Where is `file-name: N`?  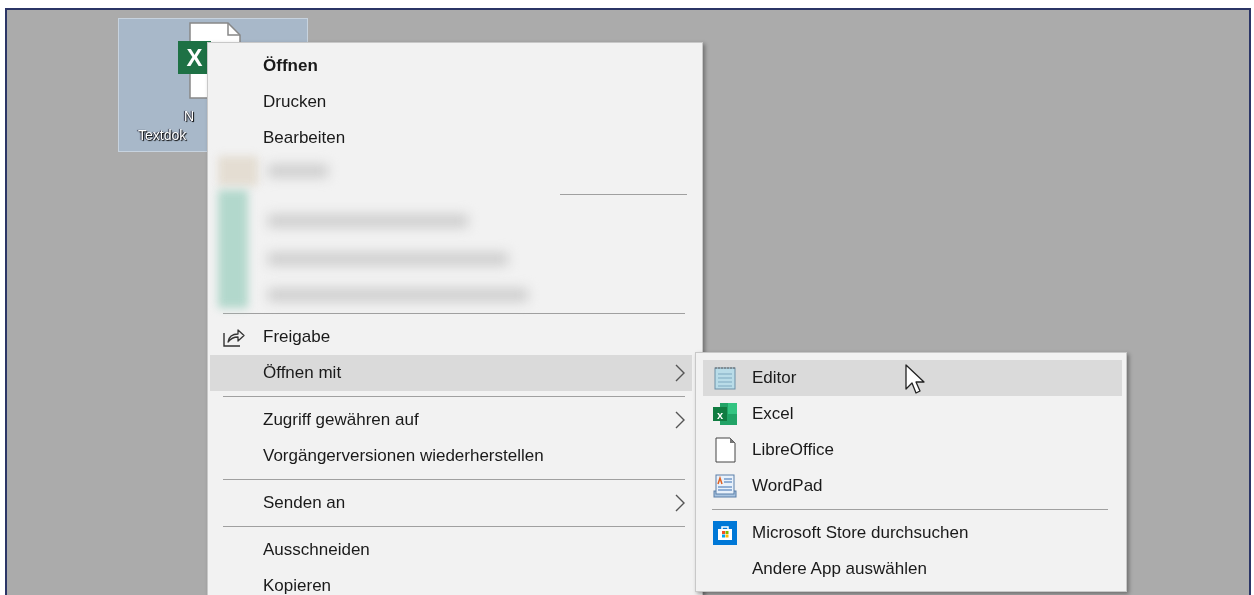 file-name: N is located at coordinates (189, 116).